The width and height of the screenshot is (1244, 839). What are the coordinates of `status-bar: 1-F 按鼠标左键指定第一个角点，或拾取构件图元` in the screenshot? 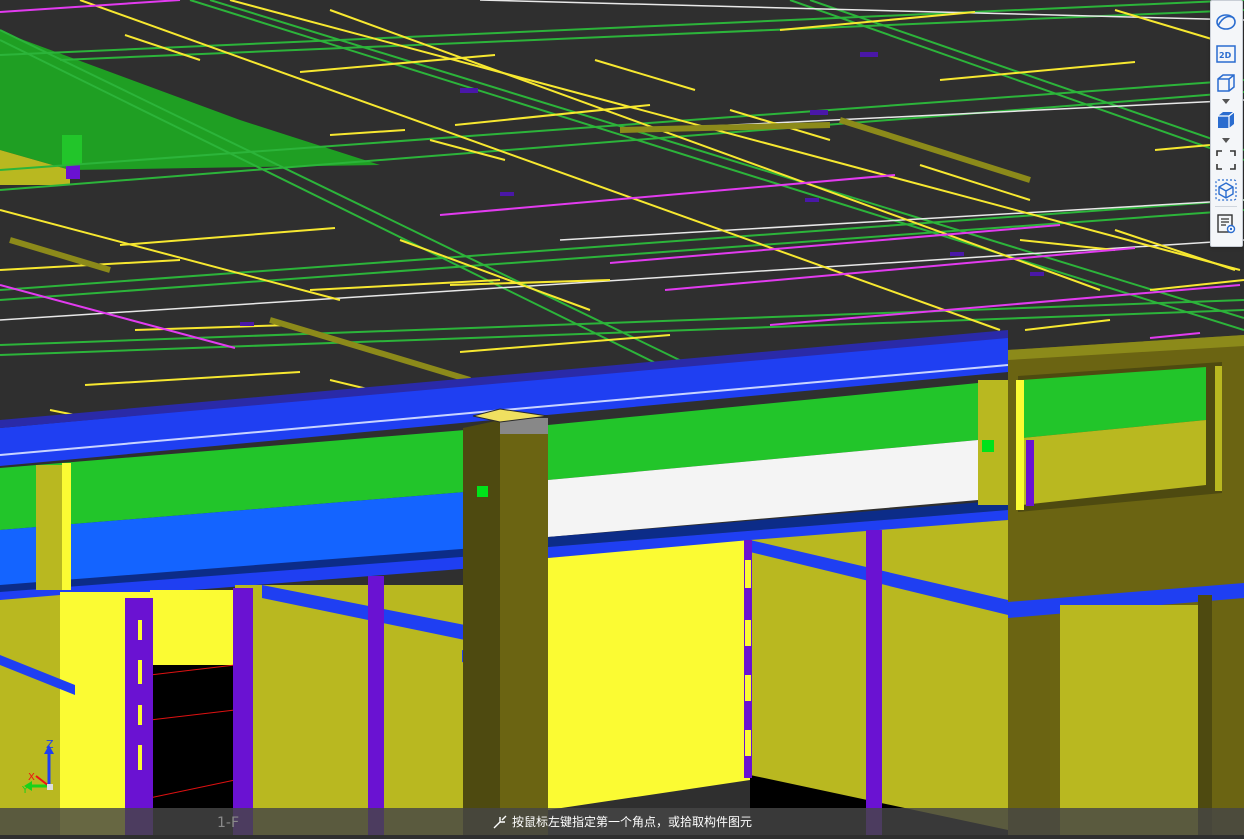 It's located at (622, 821).